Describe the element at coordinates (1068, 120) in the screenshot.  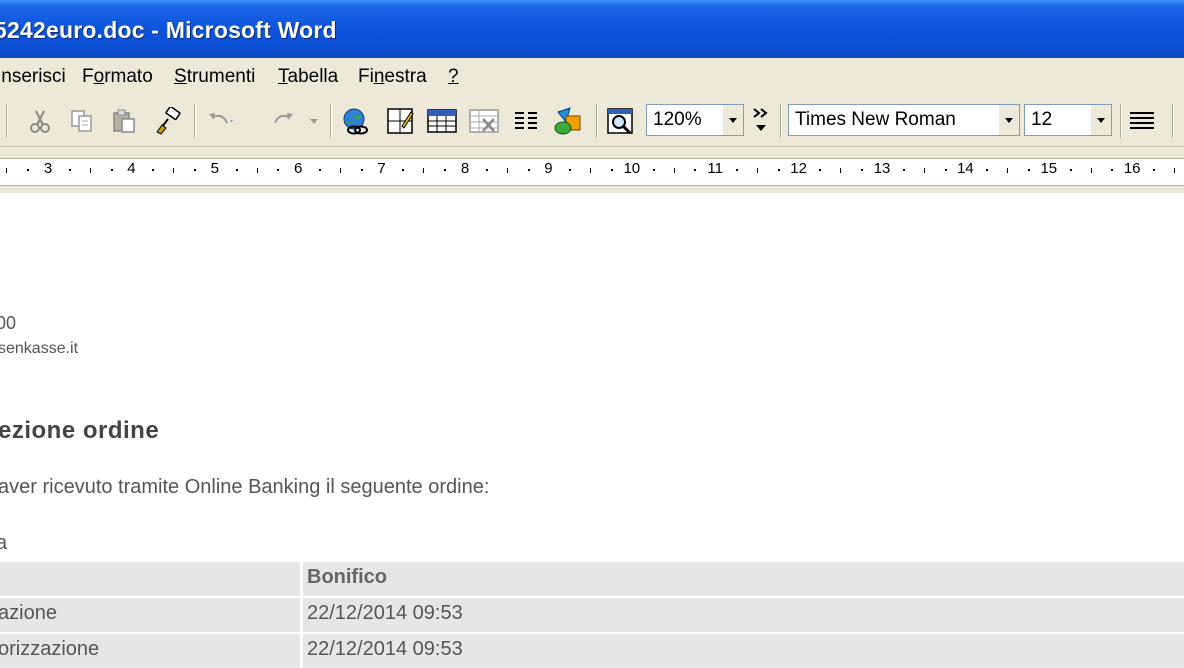
I see `font-size-select: 12` at that location.